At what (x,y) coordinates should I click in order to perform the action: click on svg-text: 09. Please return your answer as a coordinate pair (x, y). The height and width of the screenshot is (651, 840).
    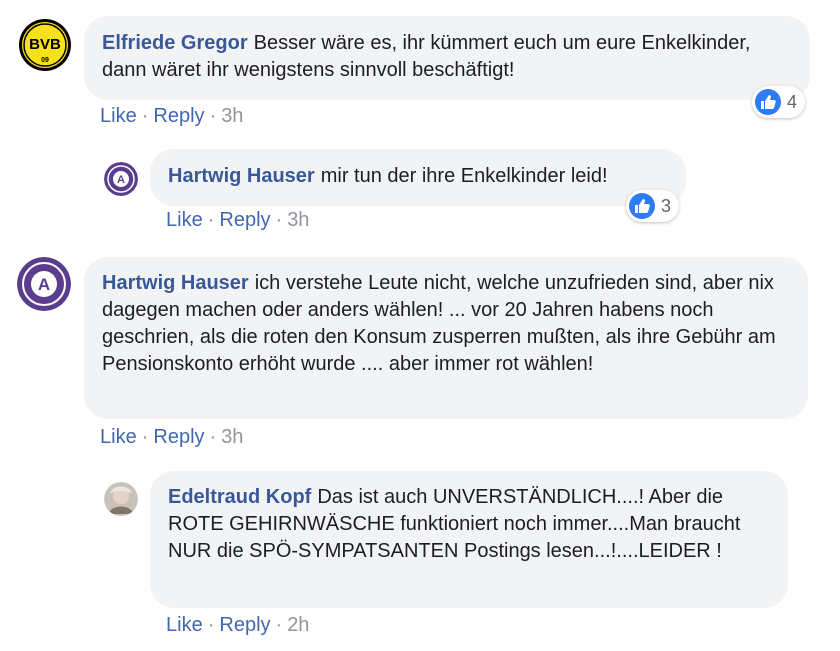
    Looking at the image, I should click on (45, 60).